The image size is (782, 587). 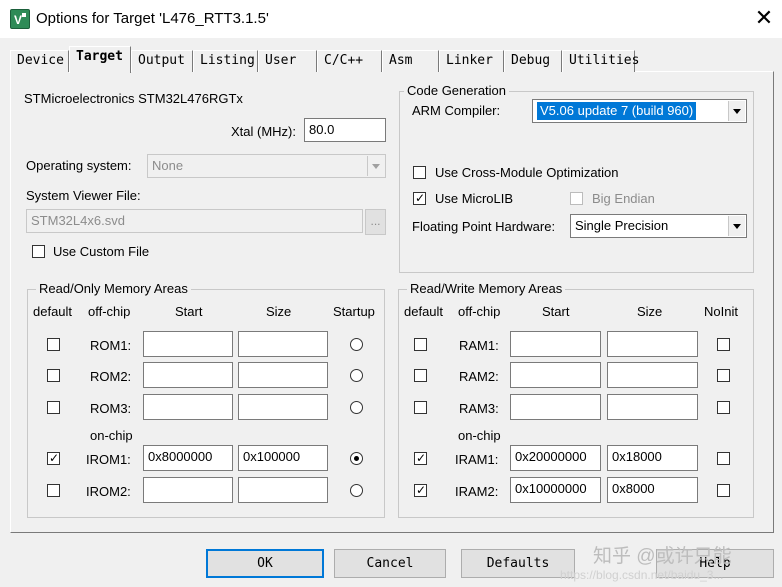 What do you see at coordinates (555, 490) in the screenshot?
I see `ram-start-input: 0x10000000` at bounding box center [555, 490].